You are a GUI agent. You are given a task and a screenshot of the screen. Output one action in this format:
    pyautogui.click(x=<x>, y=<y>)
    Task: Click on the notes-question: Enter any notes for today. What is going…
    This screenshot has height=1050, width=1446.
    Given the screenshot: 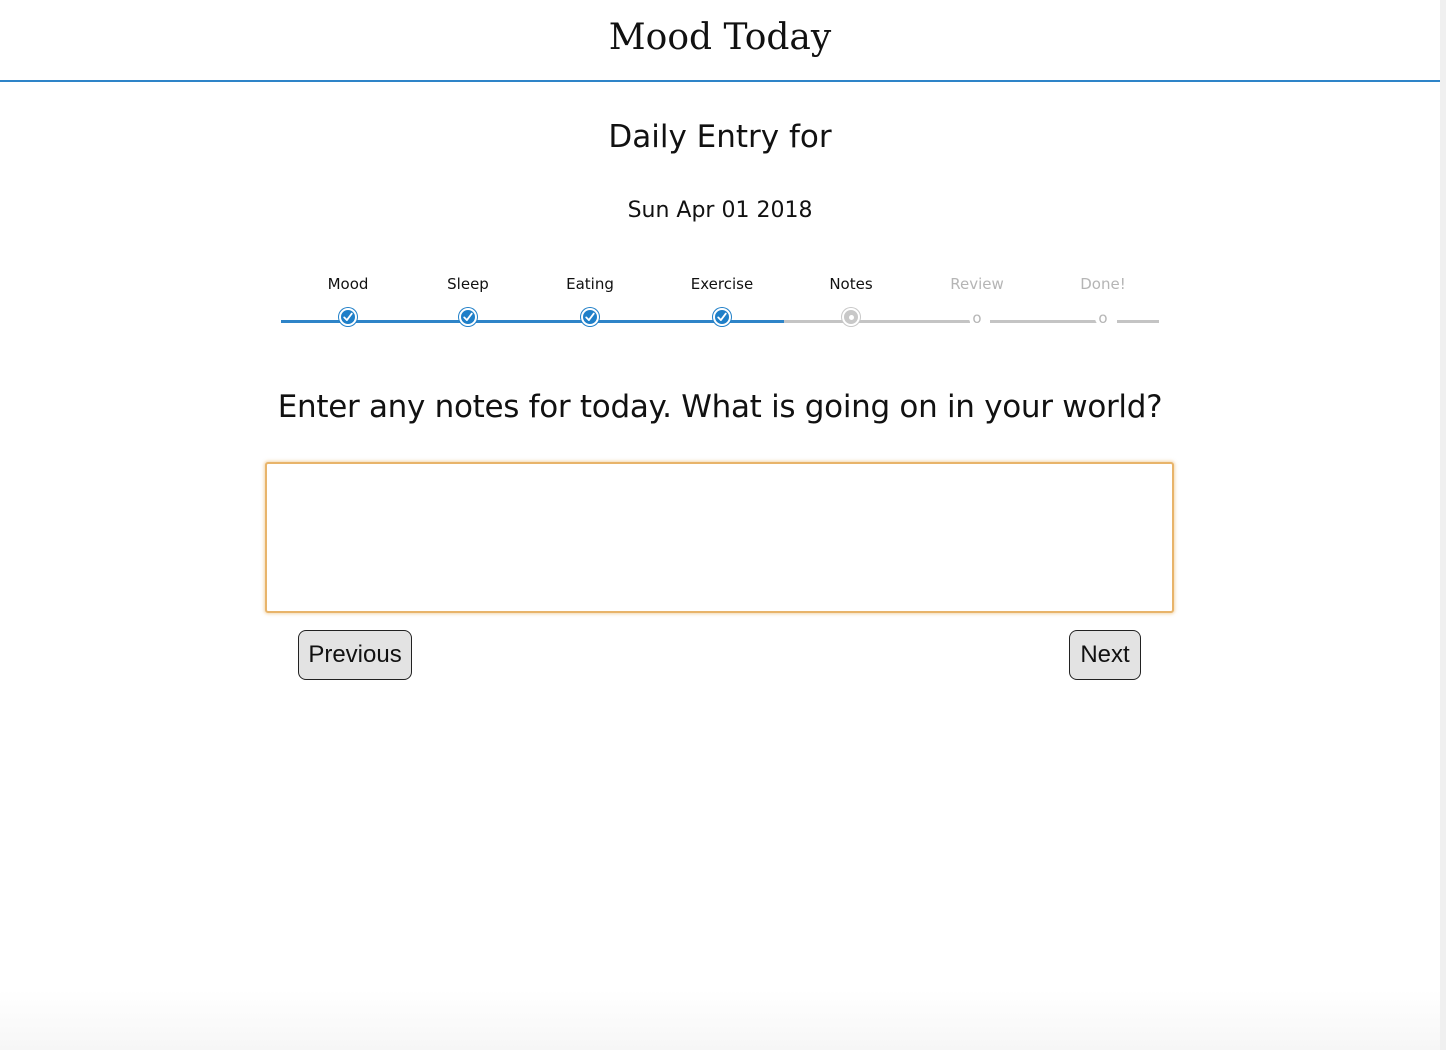 What is the action you would take?
    pyautogui.click(x=720, y=407)
    